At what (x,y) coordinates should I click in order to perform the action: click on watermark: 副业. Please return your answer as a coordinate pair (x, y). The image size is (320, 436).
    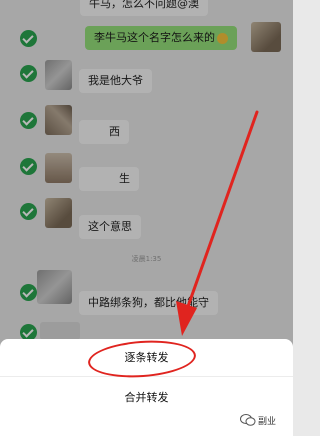
    Looking at the image, I should click on (258, 420).